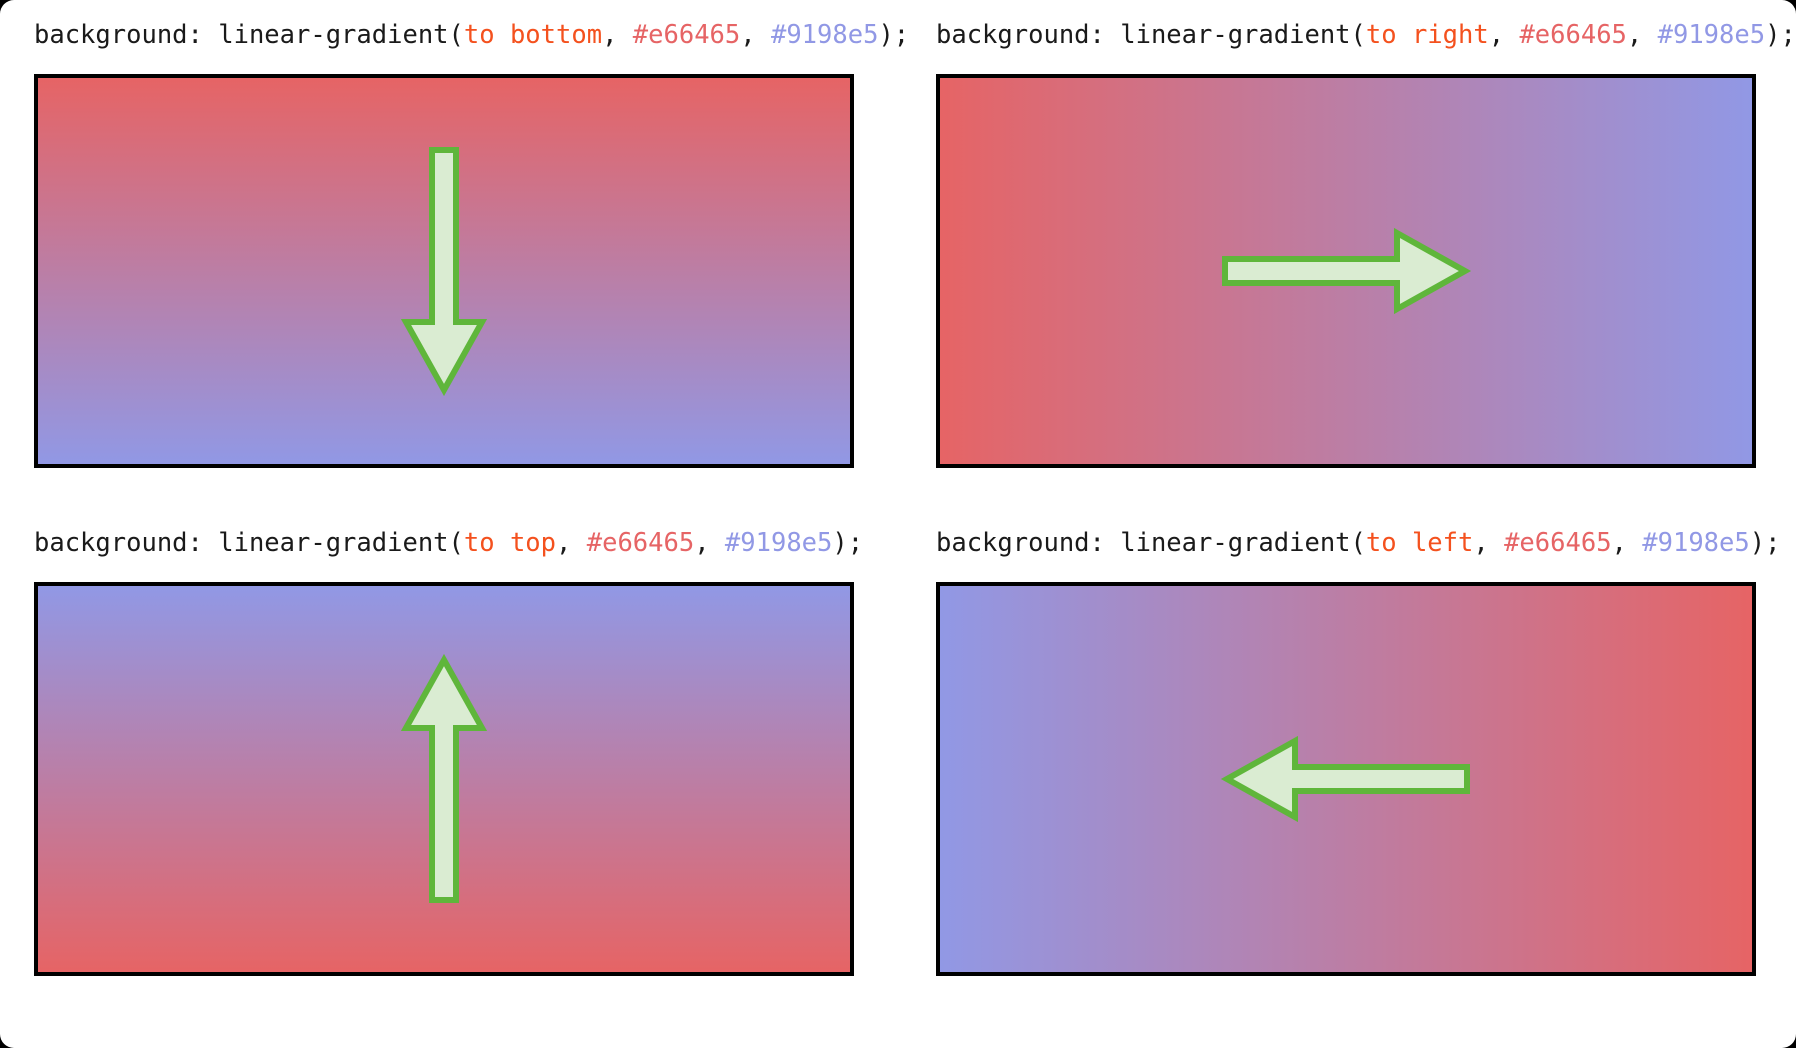  I want to click on arrow-down-icon, so click(444, 272).